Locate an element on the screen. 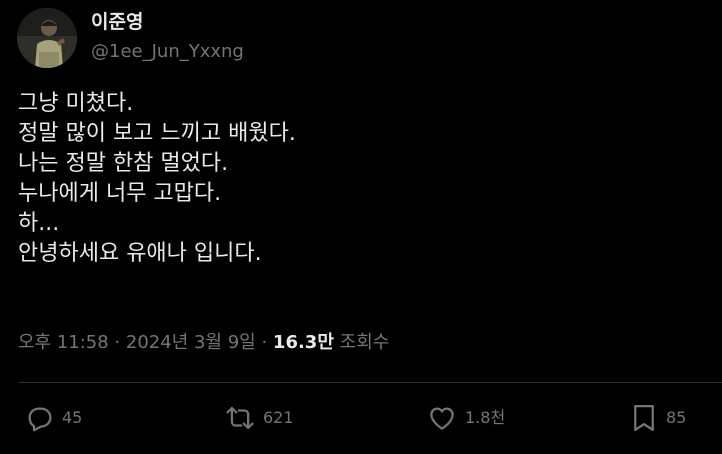 This screenshot has width=722, height=454. like-button: 1.8천 is located at coordinates (466, 418).